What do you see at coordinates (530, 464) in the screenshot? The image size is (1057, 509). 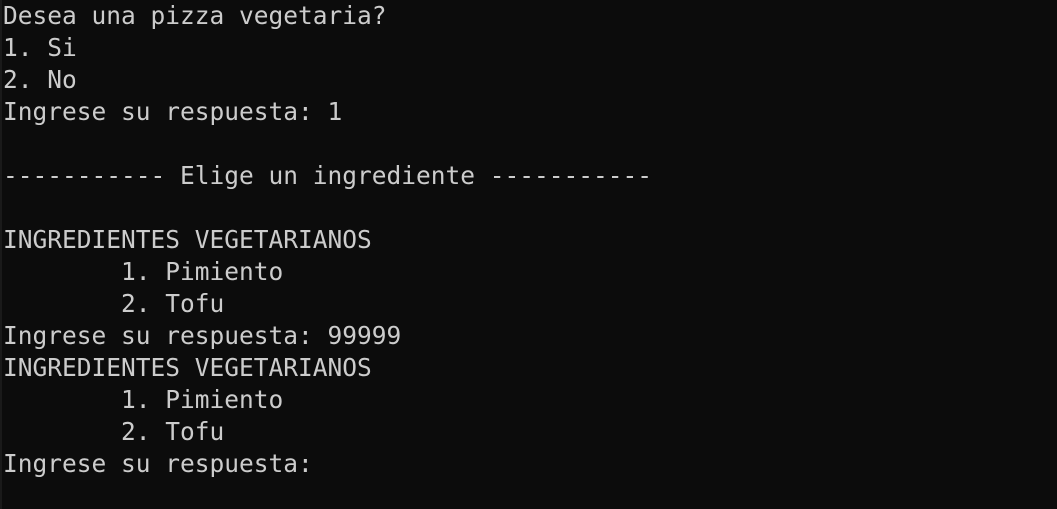 I see `input-prompt: Ingrese su respuesta:` at bounding box center [530, 464].